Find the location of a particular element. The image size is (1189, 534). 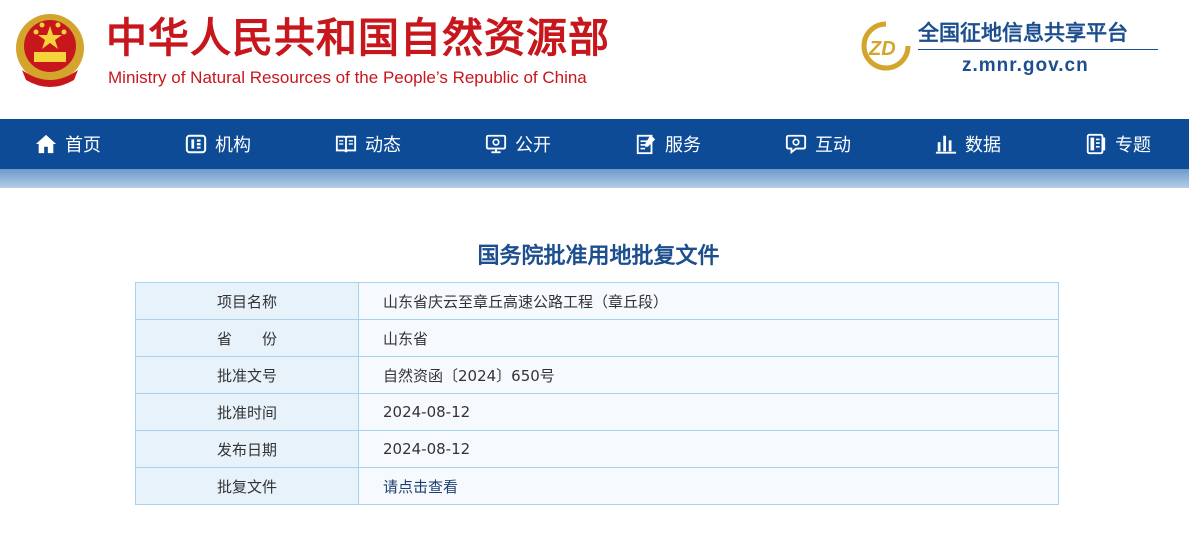

national-emblem-icon is located at coordinates (50, 50).